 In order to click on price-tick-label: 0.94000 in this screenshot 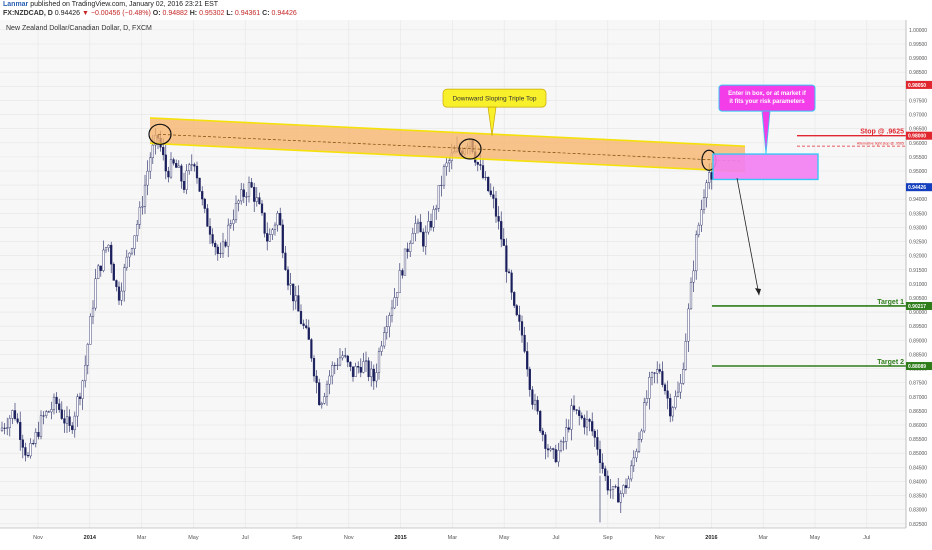, I will do `click(918, 200)`.